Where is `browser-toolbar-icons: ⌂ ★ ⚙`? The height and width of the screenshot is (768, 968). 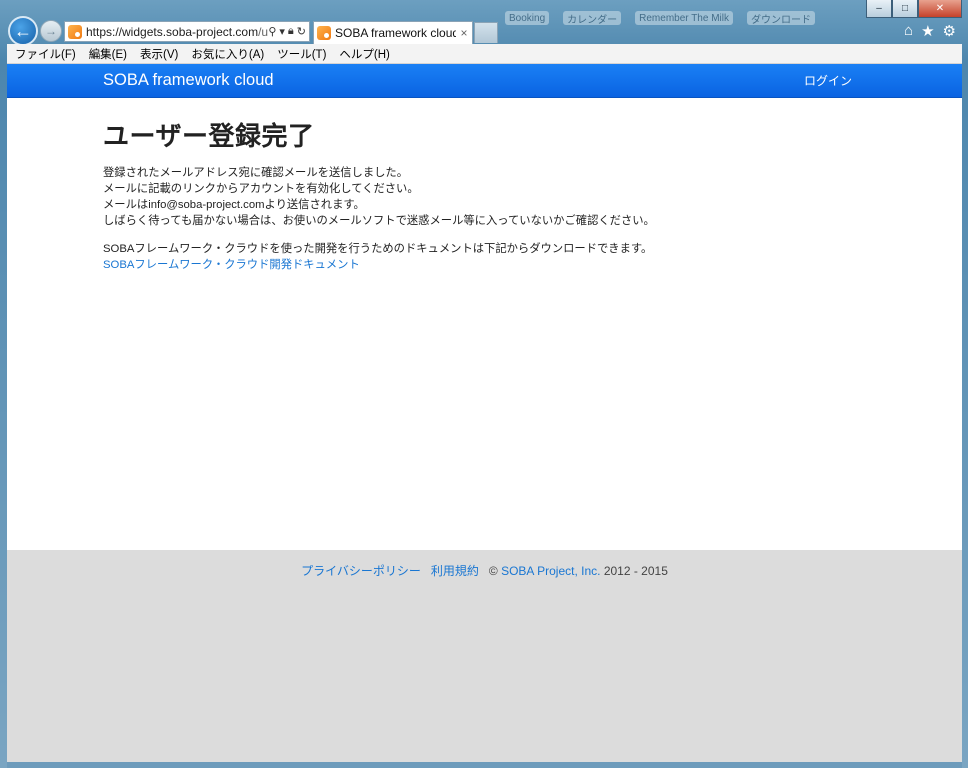 browser-toolbar-icons: ⌂ ★ ⚙ is located at coordinates (930, 31).